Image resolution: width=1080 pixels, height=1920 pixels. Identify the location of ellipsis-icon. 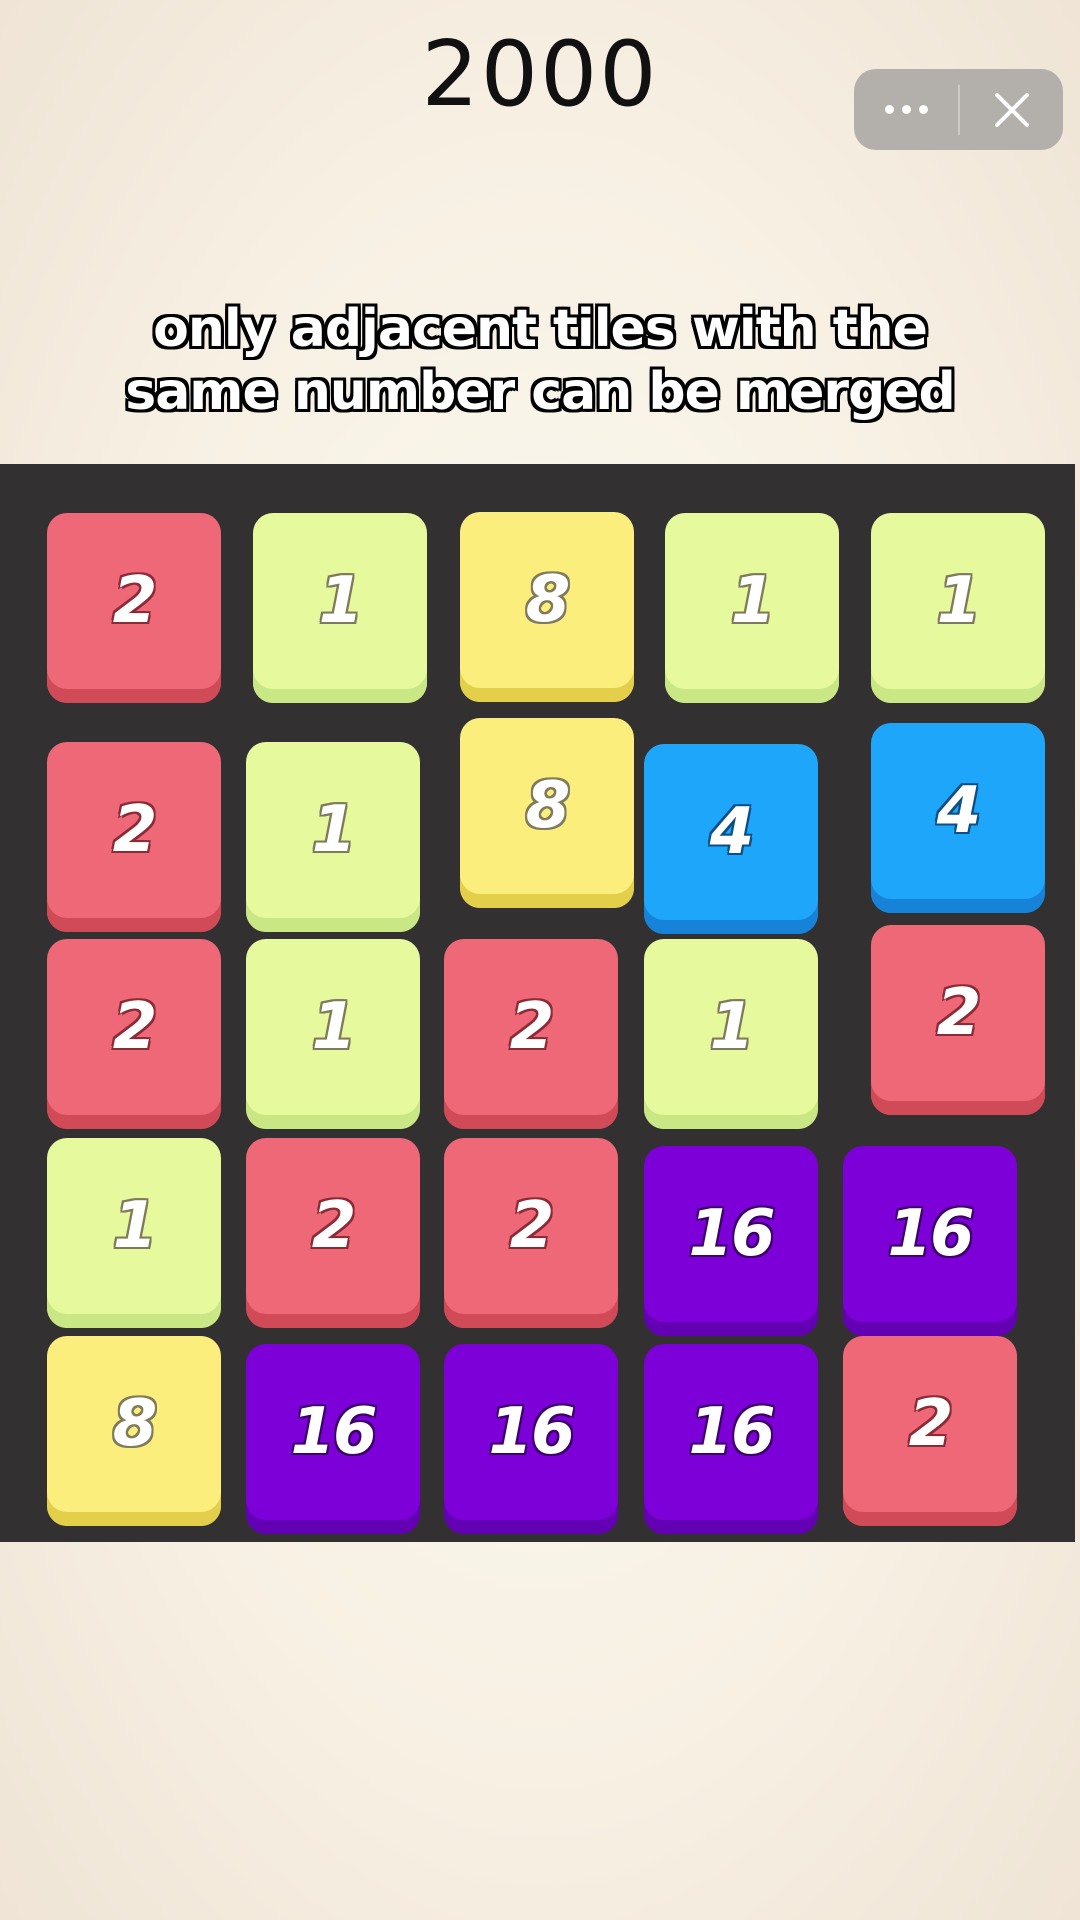
(906, 109).